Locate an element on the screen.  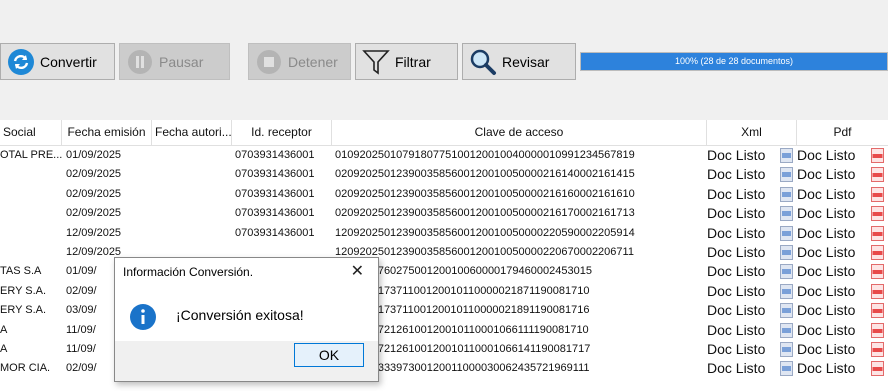
header-fecha-emision: Fecha emisión is located at coordinates (107, 132).